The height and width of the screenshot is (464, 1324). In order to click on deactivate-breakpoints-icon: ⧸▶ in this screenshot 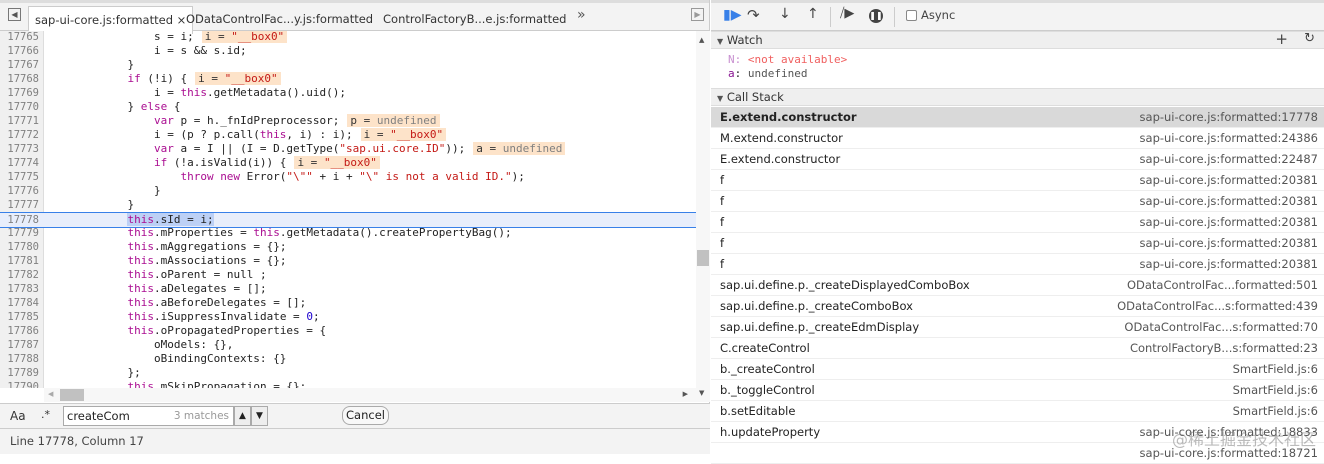, I will do `click(847, 13)`.